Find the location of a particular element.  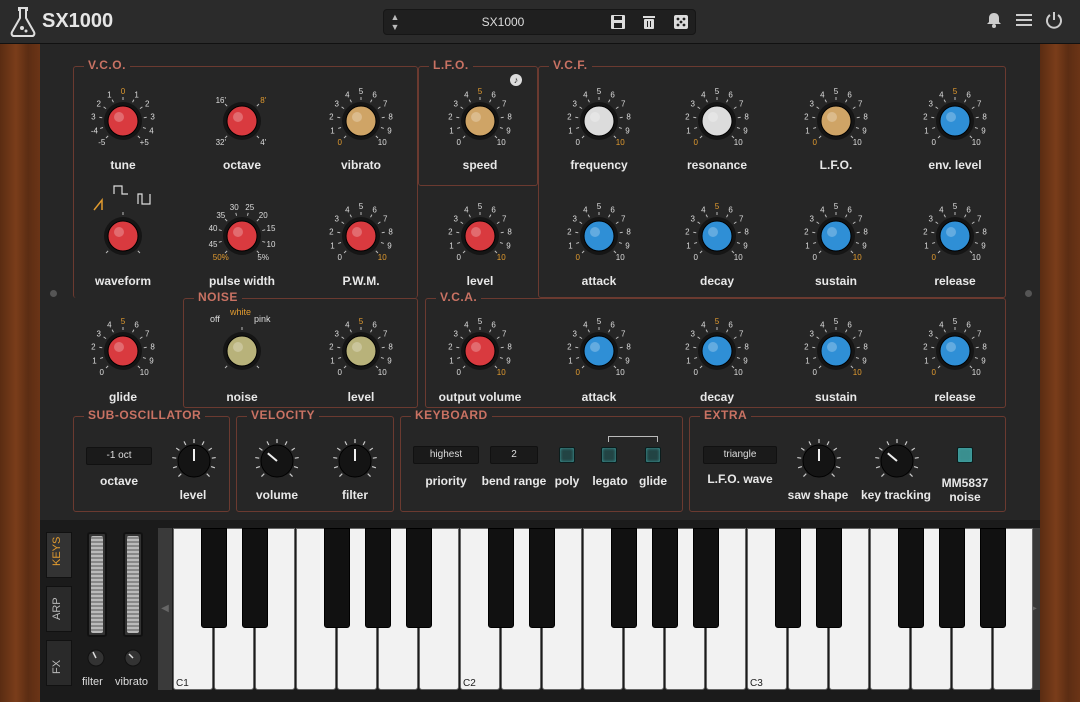

tune-knob: -5-4321 0 1234+5 is located at coordinates (123, 117).